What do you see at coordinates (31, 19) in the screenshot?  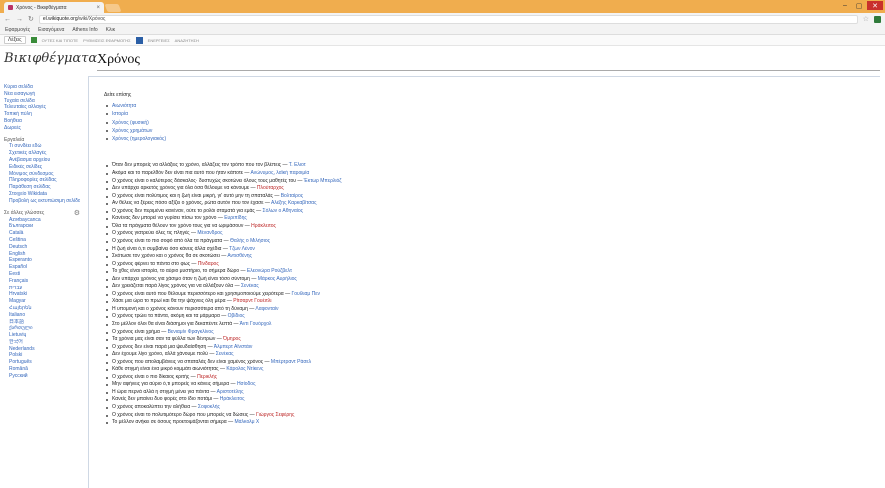 I see `reload-icon: ↻` at bounding box center [31, 19].